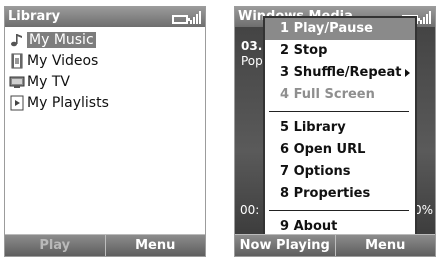 The image size is (436, 257). I want to click on menu-item-library: 5 Library, so click(340, 128).